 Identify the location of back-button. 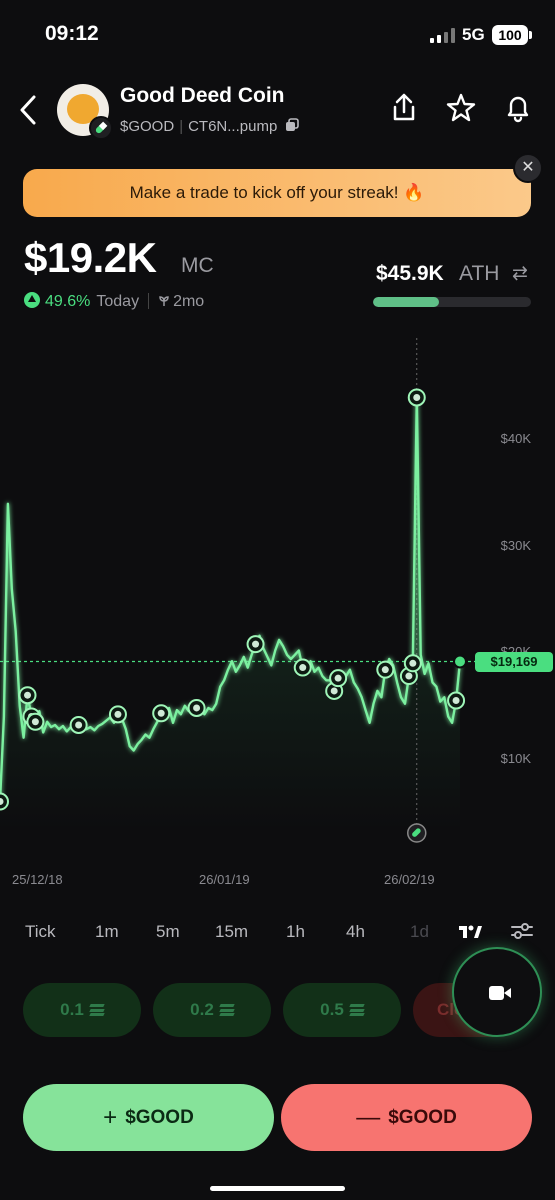
(29, 110).